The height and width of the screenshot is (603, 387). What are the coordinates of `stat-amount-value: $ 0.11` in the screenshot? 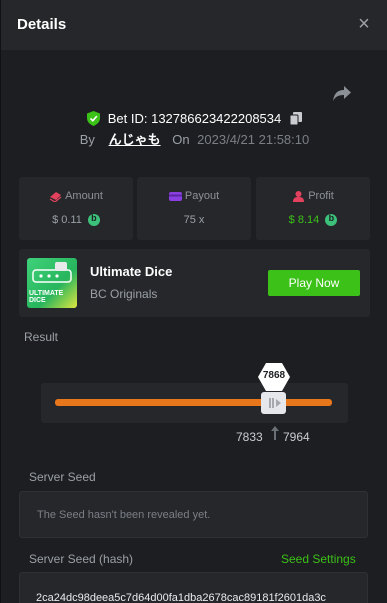 It's located at (67, 220).